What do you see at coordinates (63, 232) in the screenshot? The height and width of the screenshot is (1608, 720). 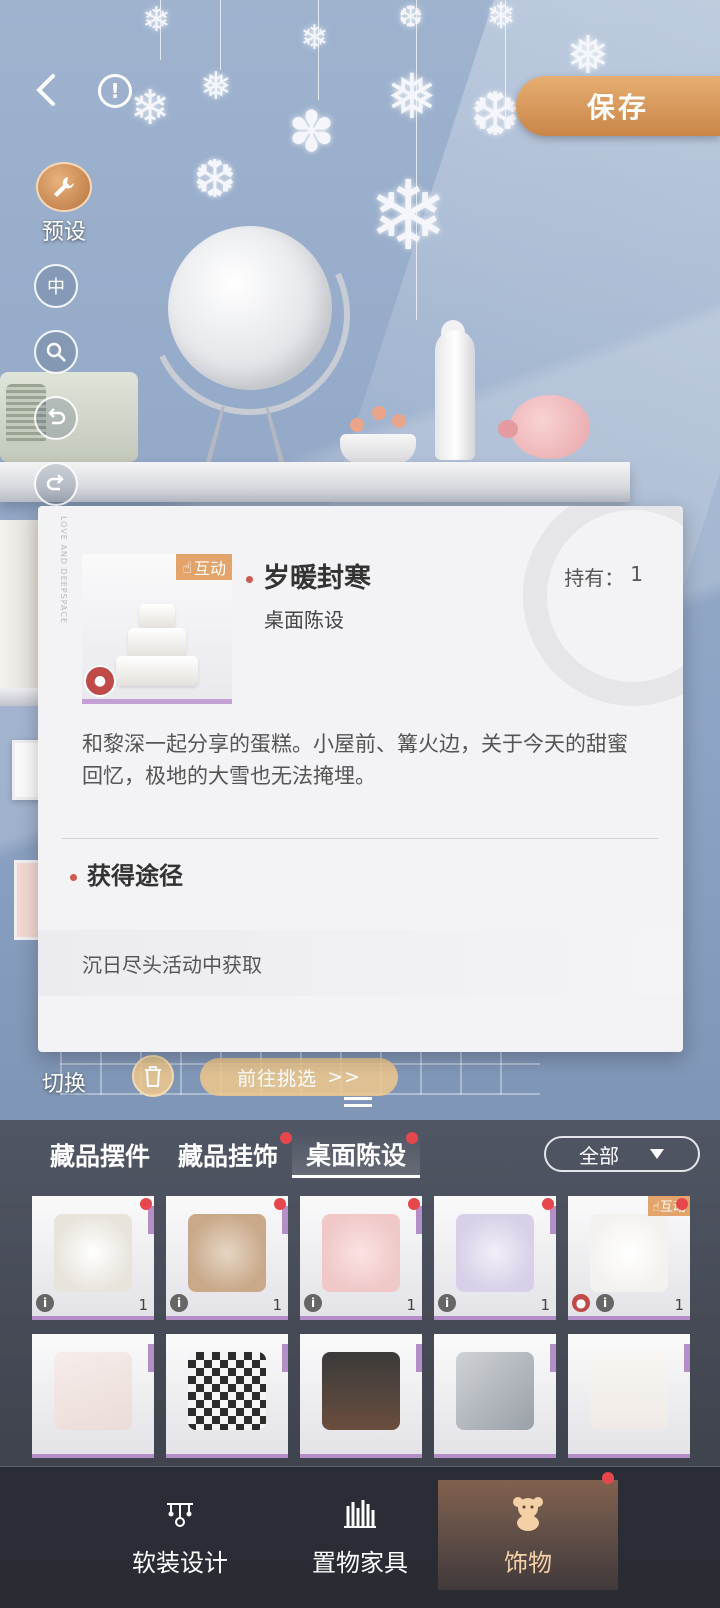 I see `preset-label: 预设` at bounding box center [63, 232].